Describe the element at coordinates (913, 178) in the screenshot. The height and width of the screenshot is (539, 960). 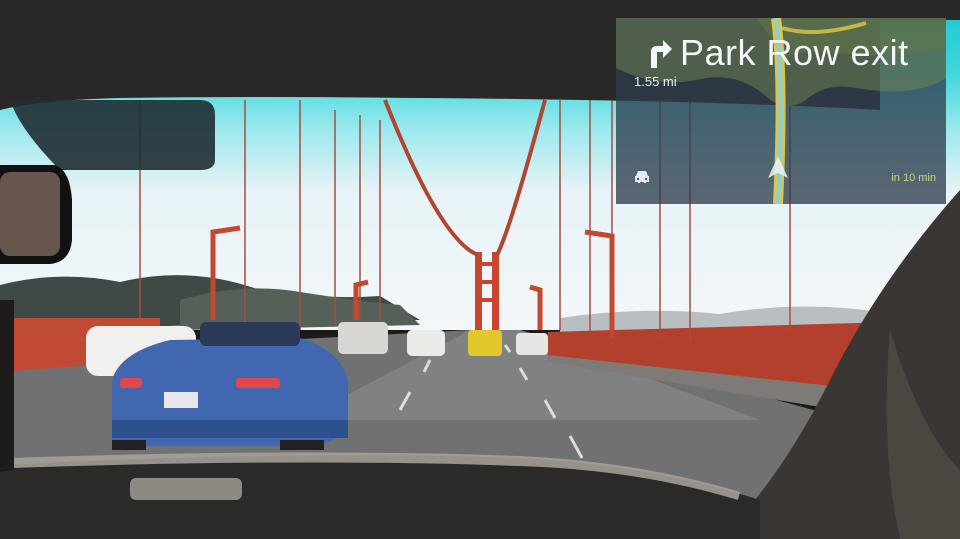
I see `eta-text: in 10 min` at that location.